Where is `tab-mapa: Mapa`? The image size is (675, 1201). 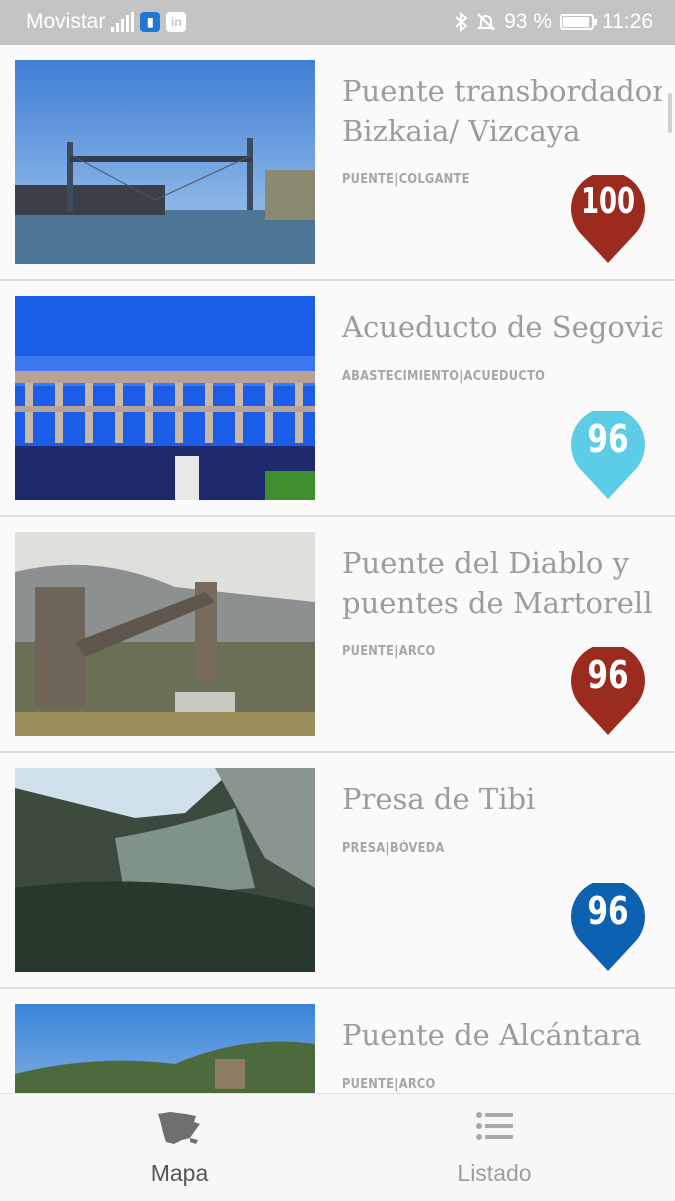
tab-mapa: Mapa is located at coordinates (179, 1147).